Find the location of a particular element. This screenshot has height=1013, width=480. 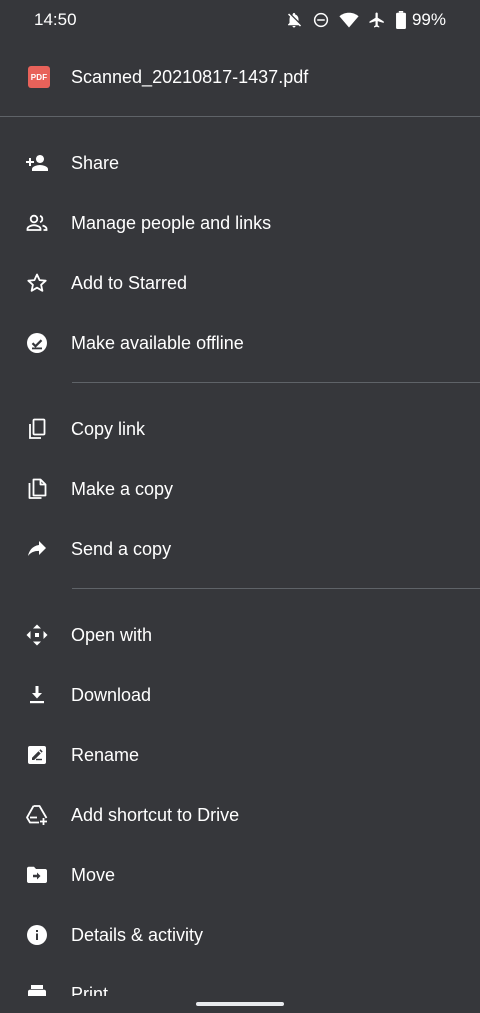

copy-link-icon is located at coordinates (37, 429).